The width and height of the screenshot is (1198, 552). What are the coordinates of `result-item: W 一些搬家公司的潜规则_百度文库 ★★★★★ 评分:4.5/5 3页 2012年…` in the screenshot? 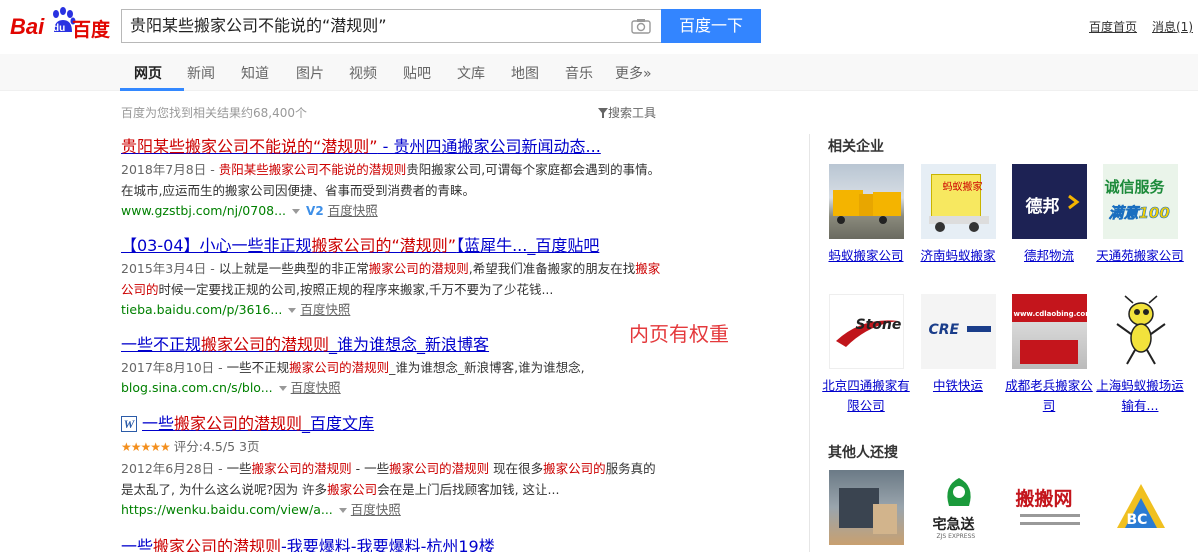 It's located at (391, 466).